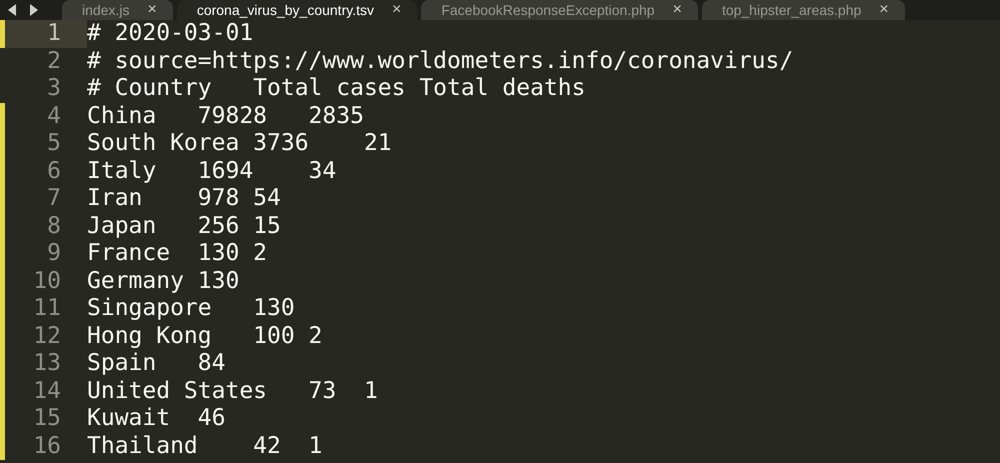 This screenshot has width=1000, height=463. I want to click on code-line: Germany 130, so click(163, 281).